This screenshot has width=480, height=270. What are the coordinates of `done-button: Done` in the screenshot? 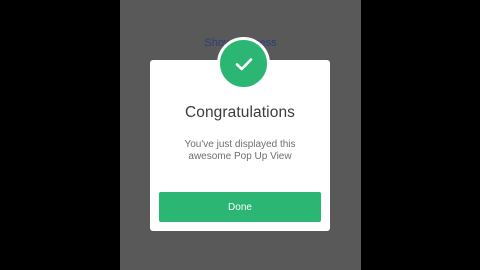 It's located at (240, 207).